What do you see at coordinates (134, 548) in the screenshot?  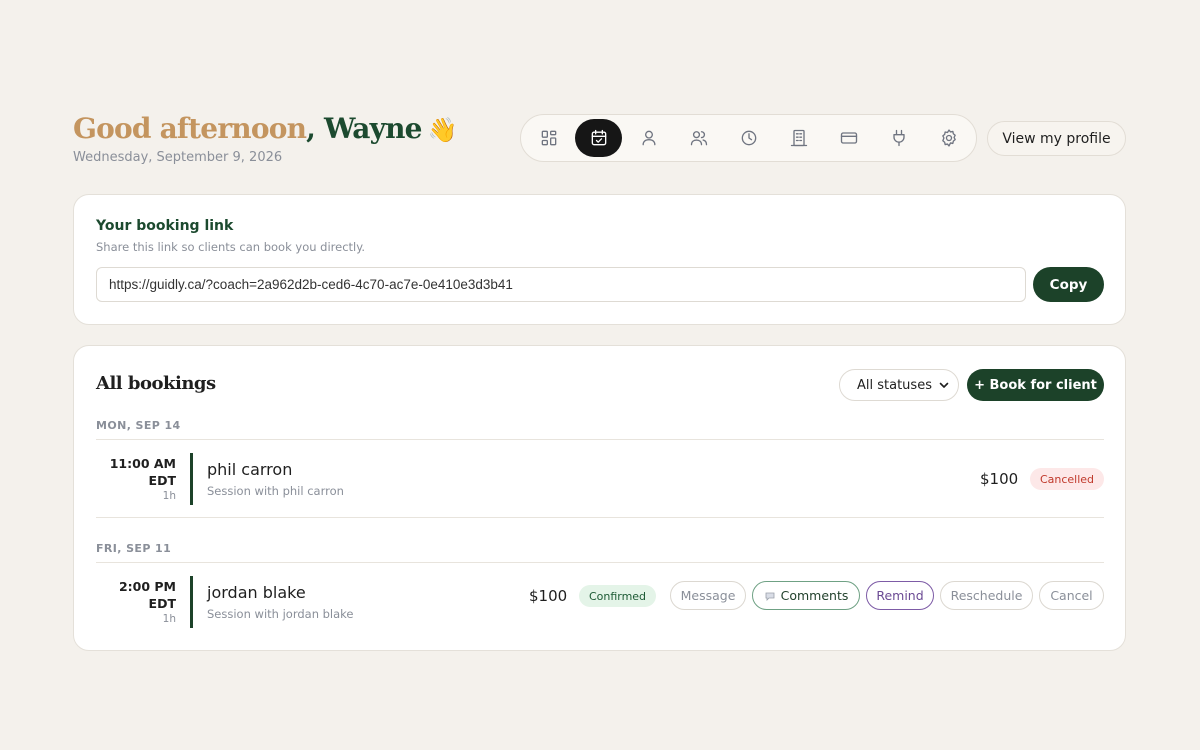 I see `day-label-fri-sep-11: FRI, SEP 11` at bounding box center [134, 548].